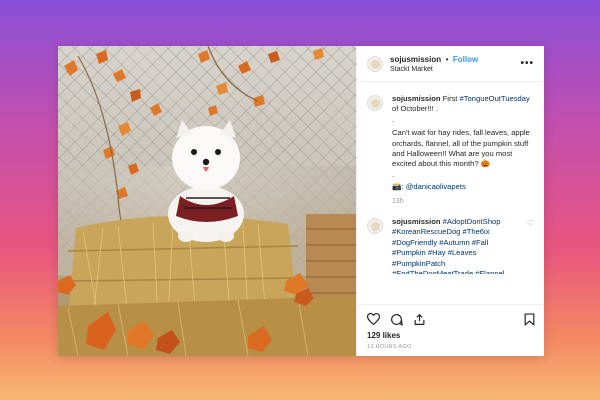 The height and width of the screenshot is (400, 600). Describe the element at coordinates (389, 347) in the screenshot. I see `post-timestamp: 13 HOURS AGO` at that location.